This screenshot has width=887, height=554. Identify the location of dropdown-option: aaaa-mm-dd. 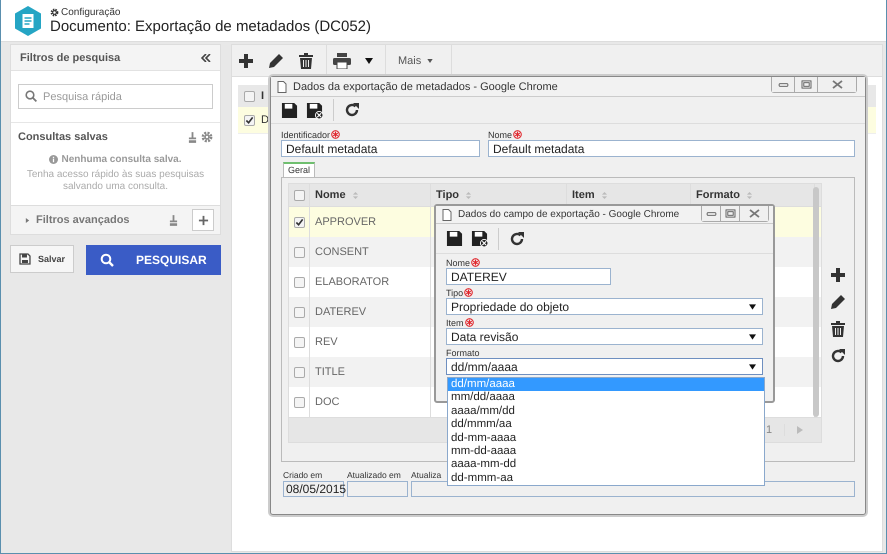
(606, 465).